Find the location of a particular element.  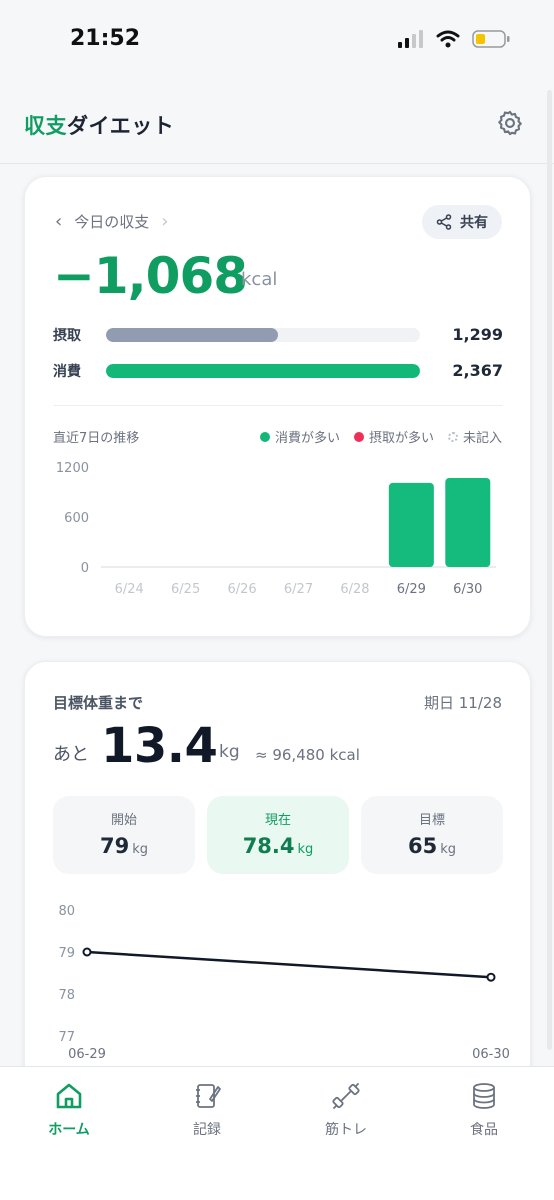

legend-unrecorded: 未記入 is located at coordinates (474, 436).